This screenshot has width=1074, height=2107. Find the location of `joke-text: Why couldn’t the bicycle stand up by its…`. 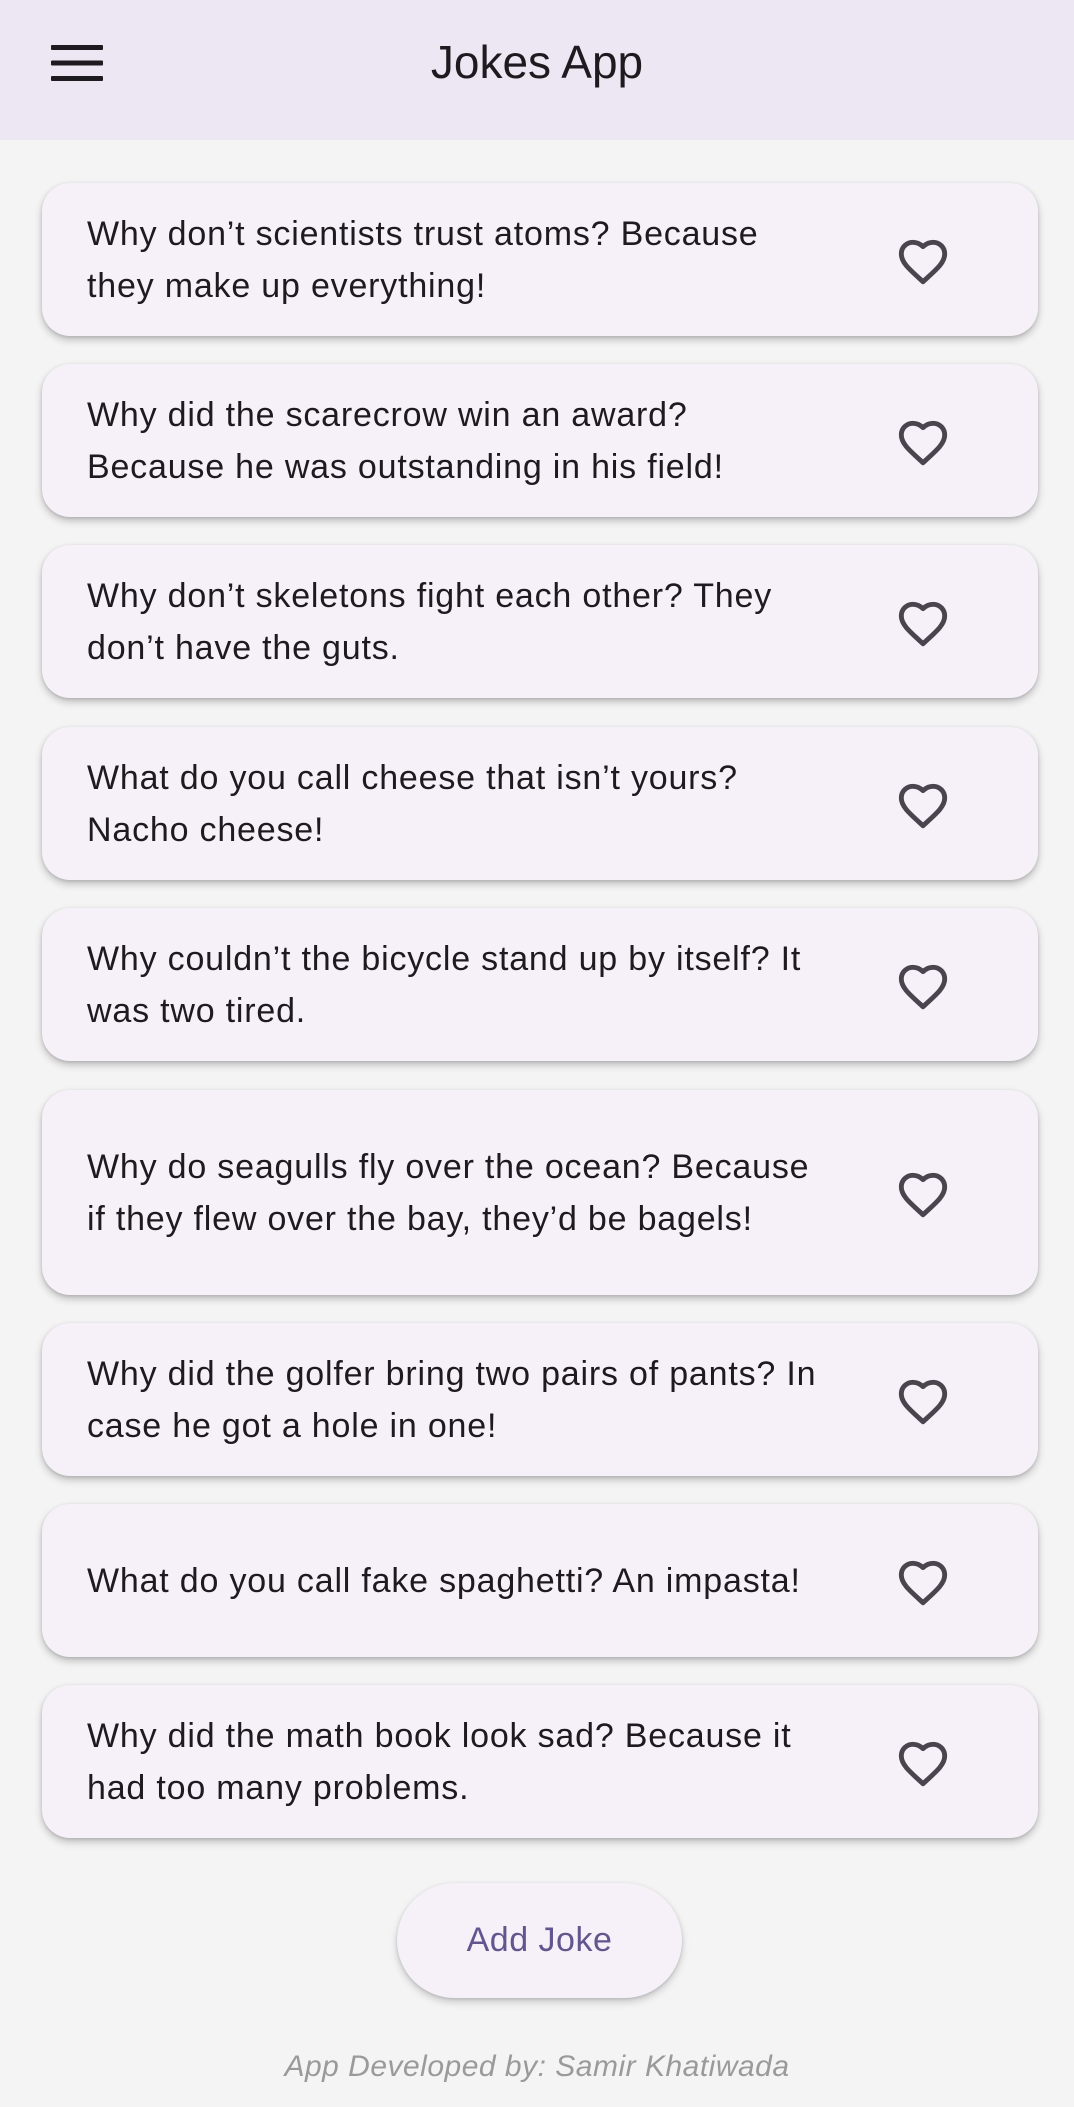

joke-text: Why couldn’t the bicycle stand up by its… is located at coordinates (444, 984).